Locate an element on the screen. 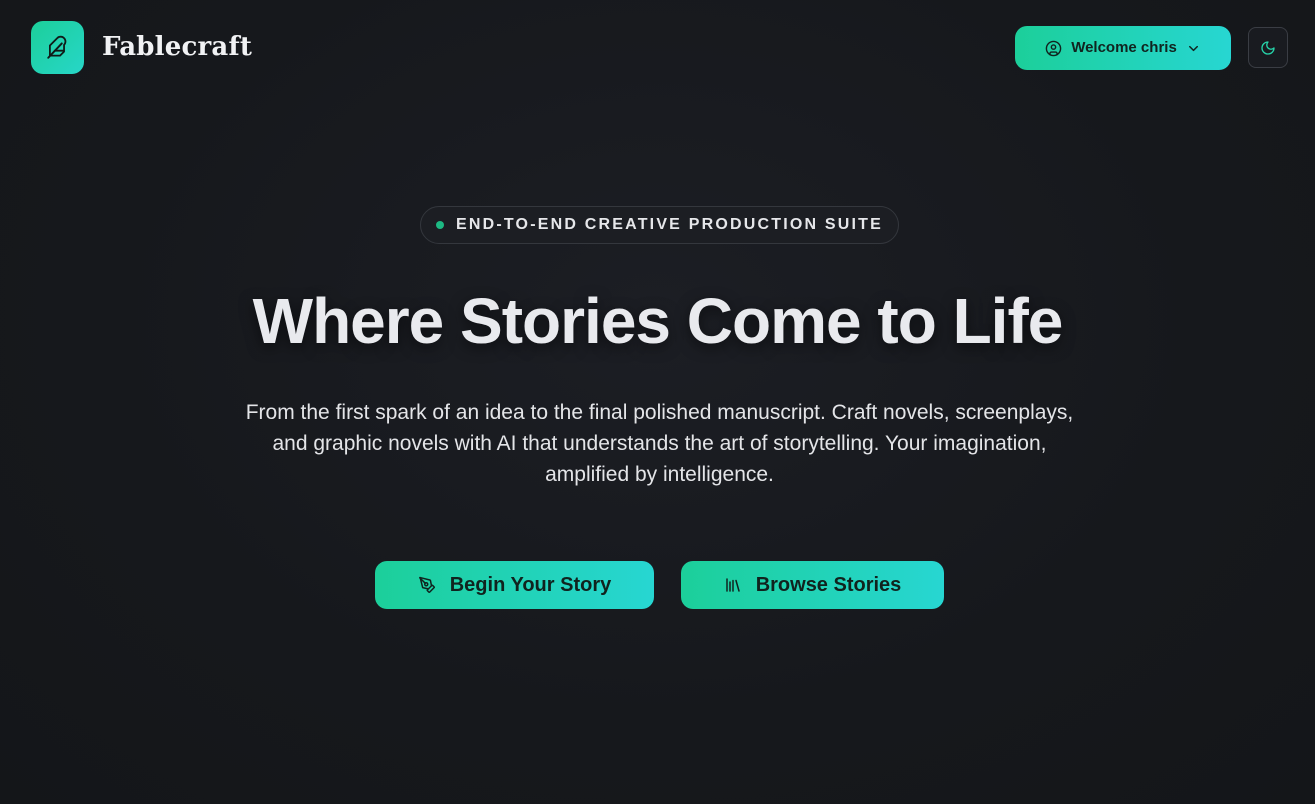 The image size is (1315, 804). hero-badge: END-TO-END CREATIVE PRODUCTION SUITE is located at coordinates (659, 225).